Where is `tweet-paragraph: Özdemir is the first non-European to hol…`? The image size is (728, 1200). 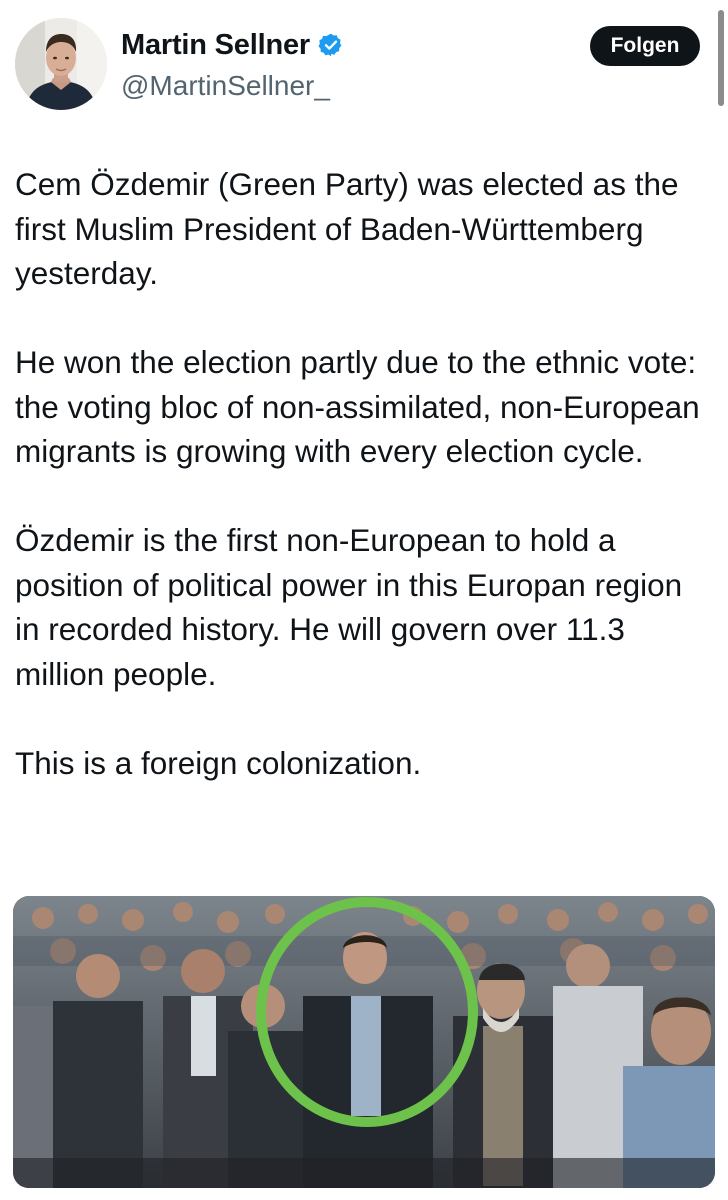 tweet-paragraph: Özdemir is the first non-European to hol… is located at coordinates (349, 607).